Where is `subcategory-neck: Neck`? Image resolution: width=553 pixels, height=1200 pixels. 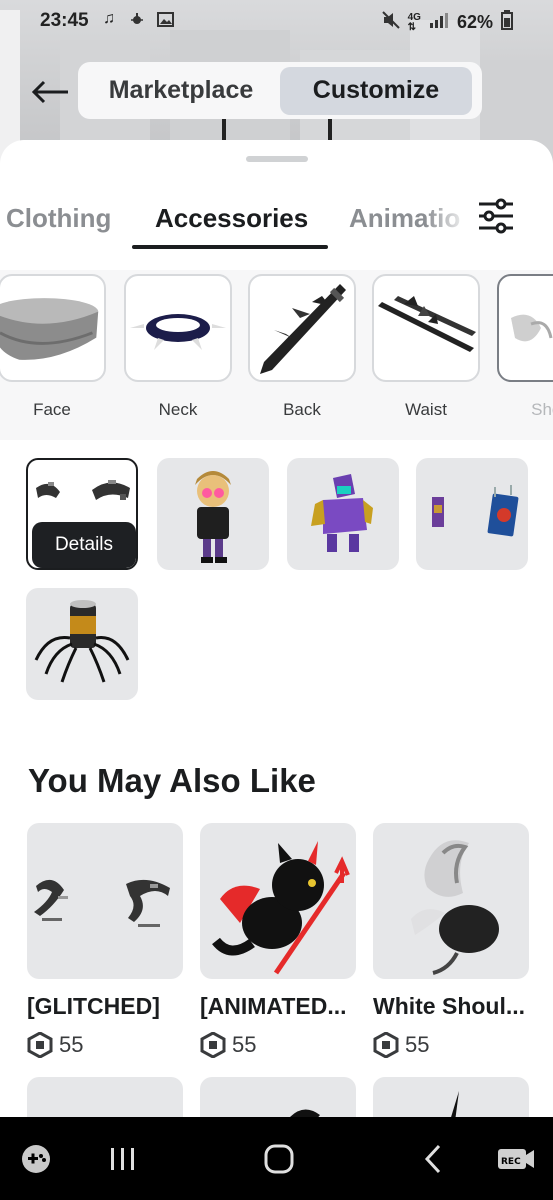 subcategory-neck: Neck is located at coordinates (178, 347).